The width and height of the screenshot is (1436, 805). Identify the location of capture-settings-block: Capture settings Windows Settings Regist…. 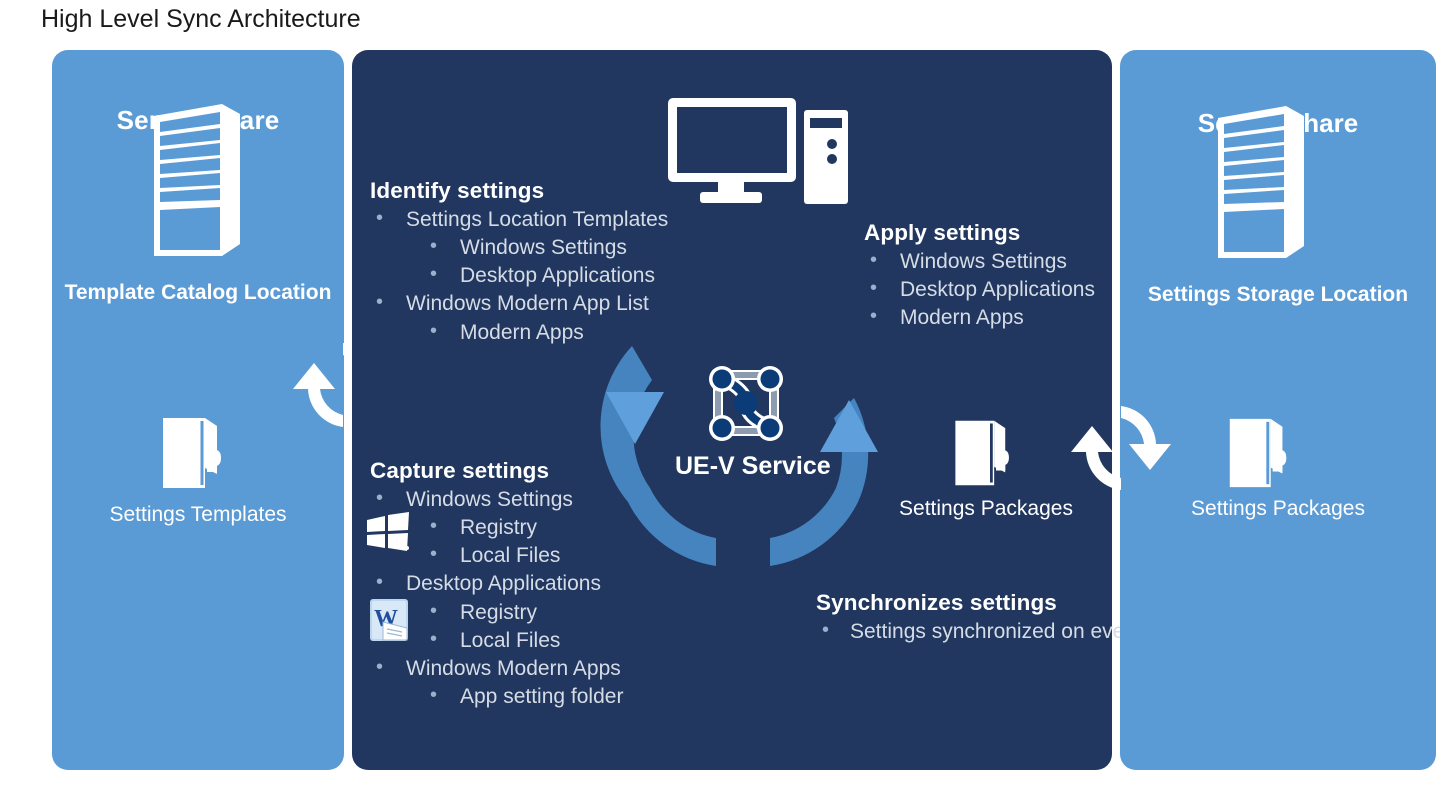
(496, 584).